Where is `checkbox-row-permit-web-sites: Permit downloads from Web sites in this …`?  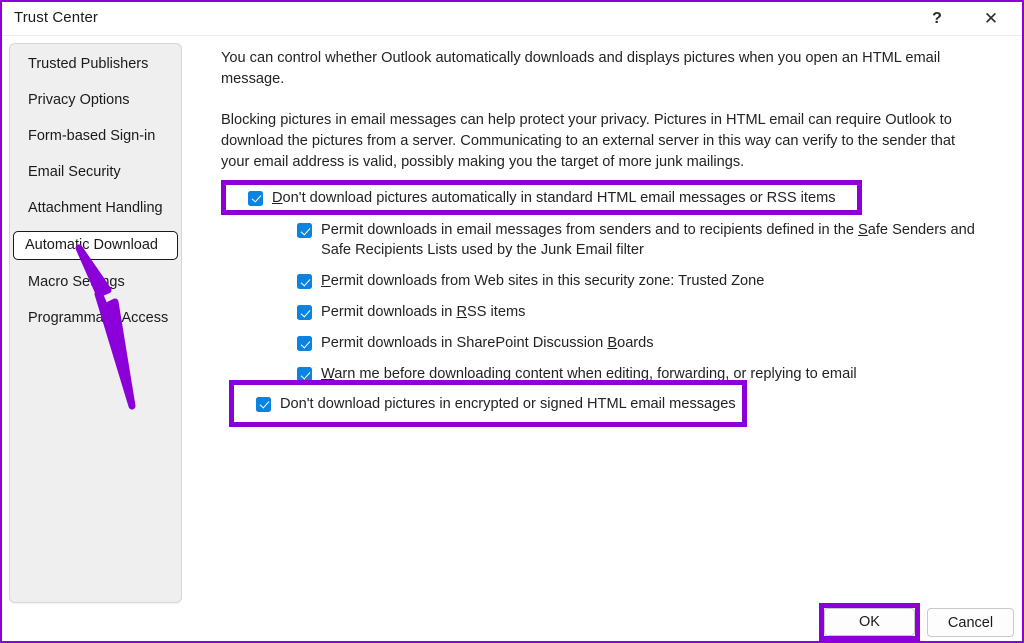 checkbox-row-permit-web-sites: Permit downloads from Web sites in this … is located at coordinates (642, 281).